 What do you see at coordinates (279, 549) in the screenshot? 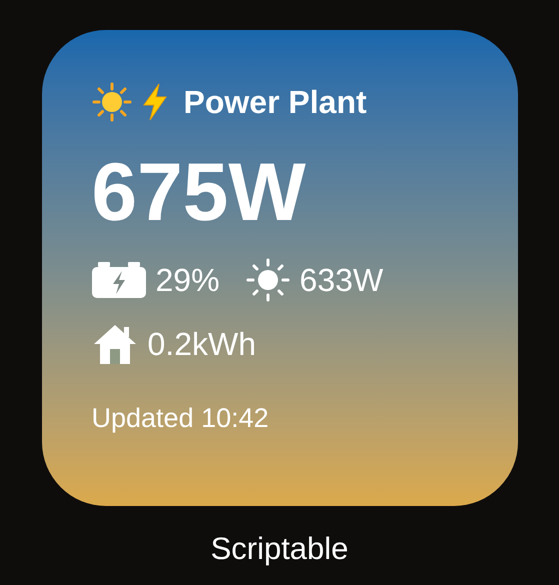
I see `app-label: Scriptable` at bounding box center [279, 549].